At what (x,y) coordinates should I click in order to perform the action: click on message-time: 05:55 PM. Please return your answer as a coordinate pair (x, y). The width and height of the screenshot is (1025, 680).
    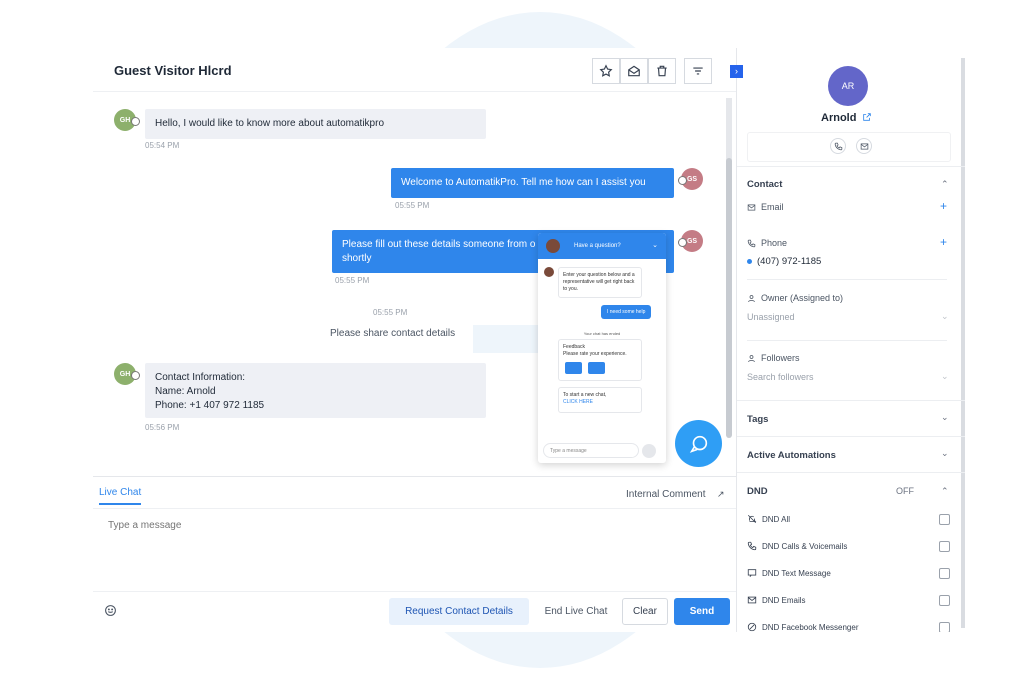
    Looking at the image, I should click on (352, 280).